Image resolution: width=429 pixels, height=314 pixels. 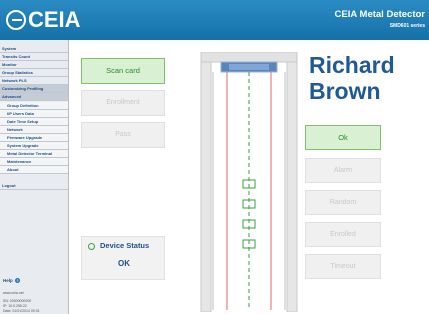 I want to click on sidebar-item-maintenance: Maintenance, so click(x=34, y=161).